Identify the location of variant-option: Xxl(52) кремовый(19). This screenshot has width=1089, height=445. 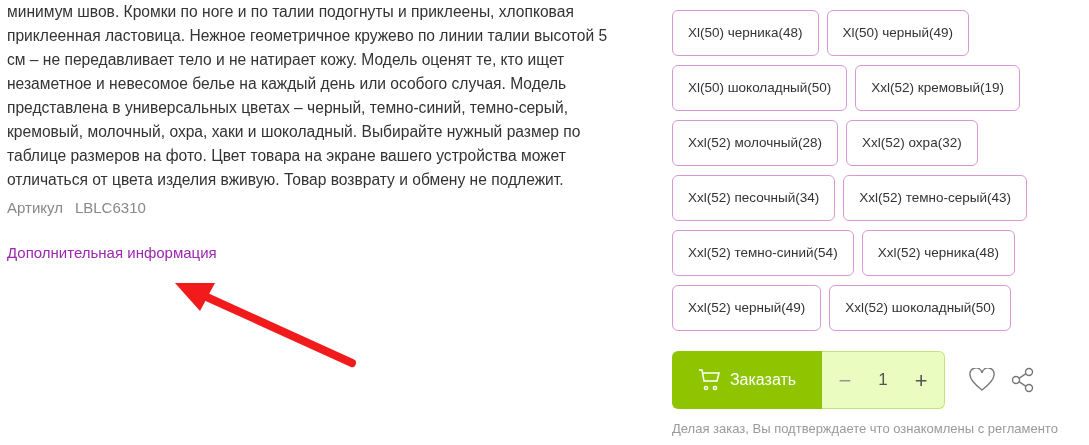
(937, 88).